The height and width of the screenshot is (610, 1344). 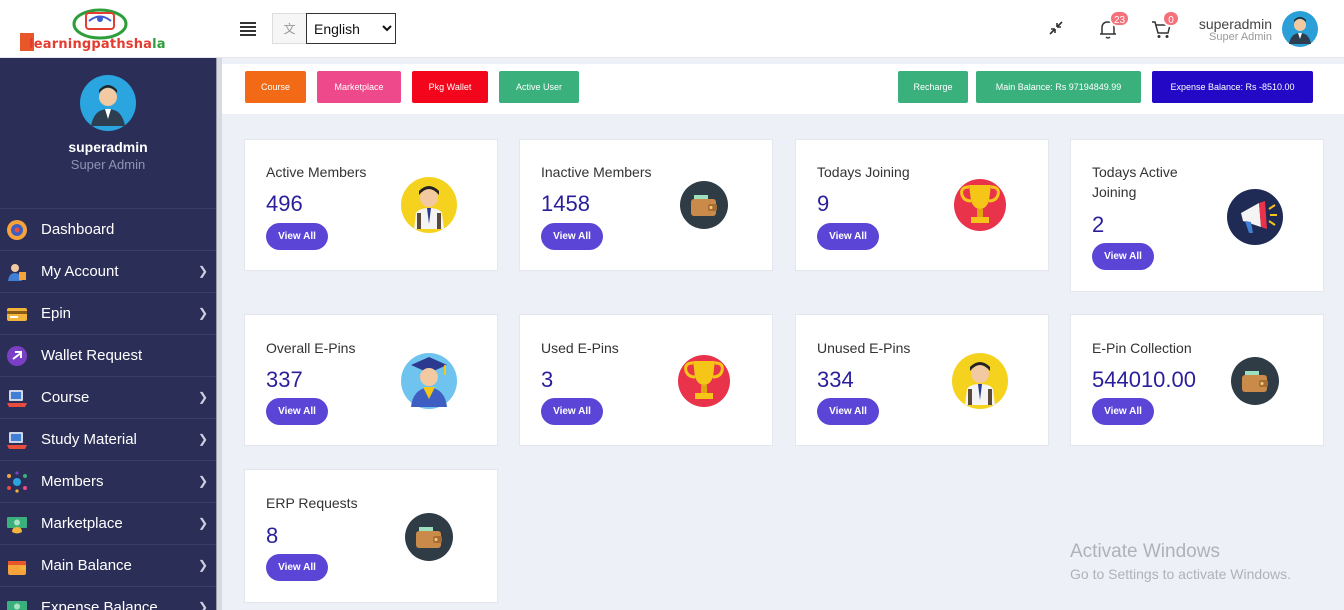 I want to click on dashboard-icon, so click(x=17, y=229).